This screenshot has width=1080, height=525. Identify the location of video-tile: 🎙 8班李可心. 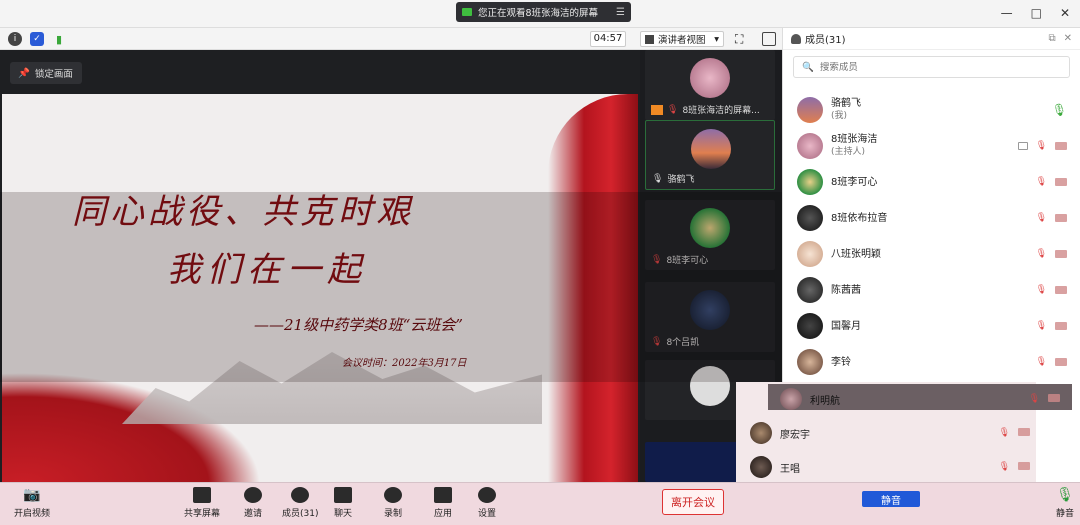
(710, 235).